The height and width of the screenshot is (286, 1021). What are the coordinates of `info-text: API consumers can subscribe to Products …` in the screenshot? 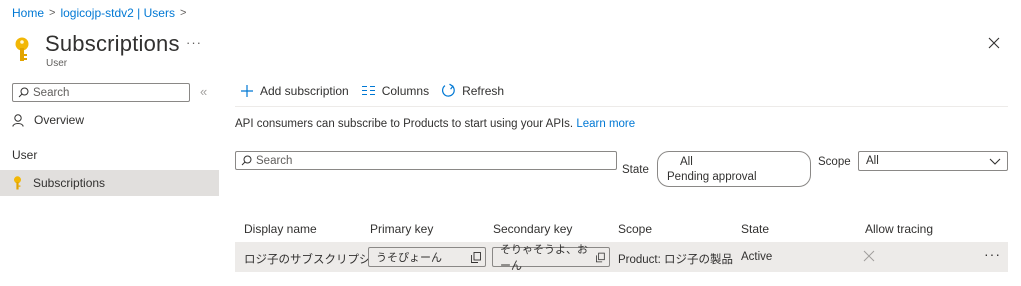 It's located at (435, 124).